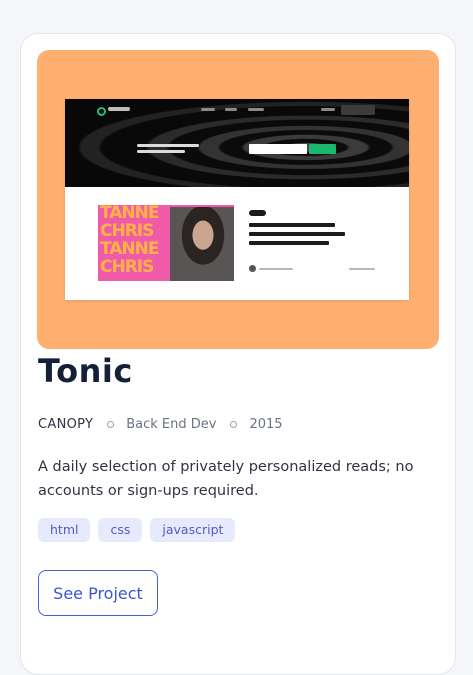  I want to click on project-role: Back End Dev, so click(171, 424).